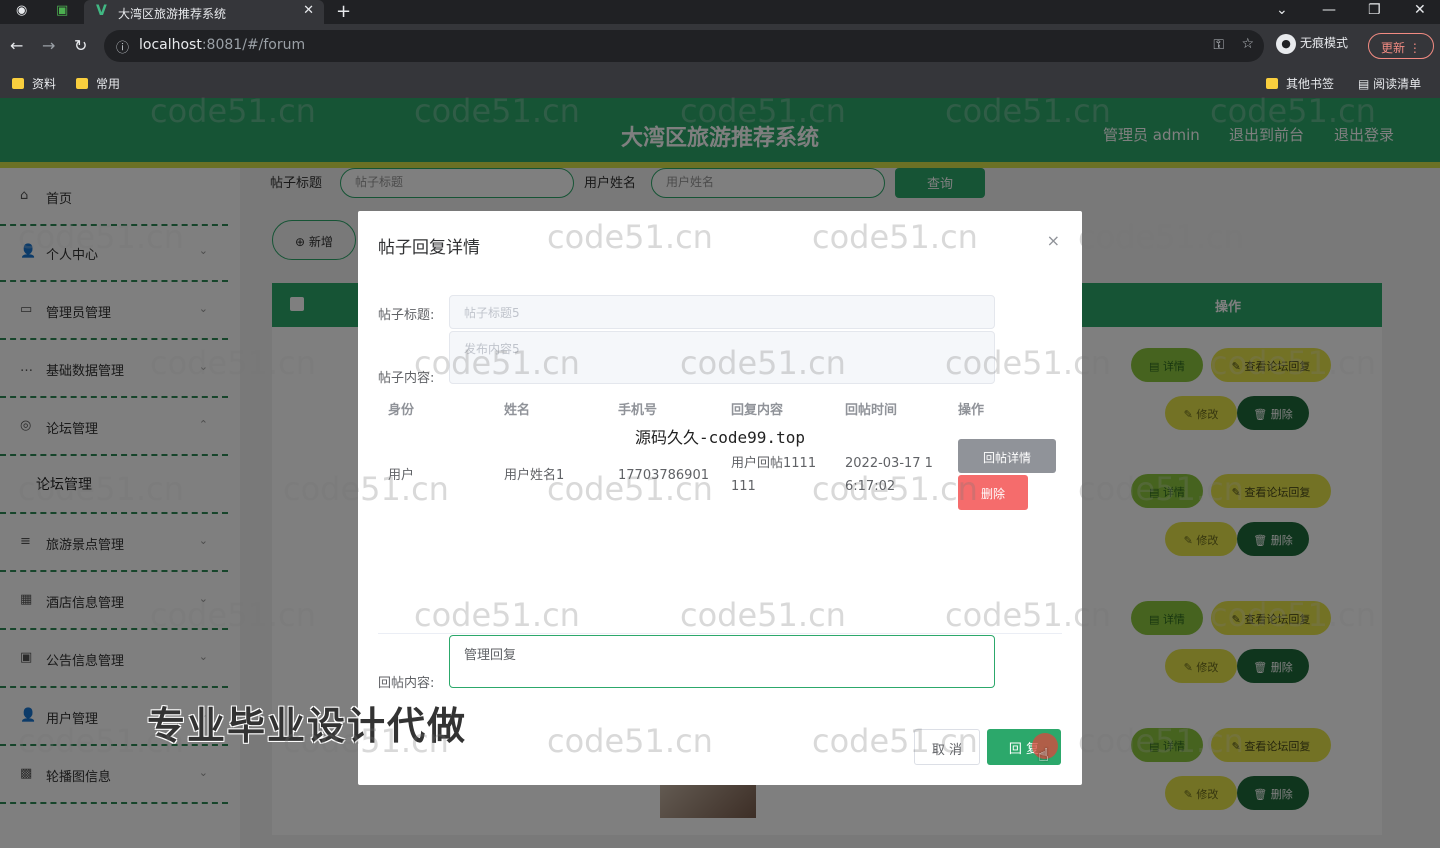  I want to click on browser-tab-active: V 大湾区旅游推荐系统 ✕, so click(204, 12).